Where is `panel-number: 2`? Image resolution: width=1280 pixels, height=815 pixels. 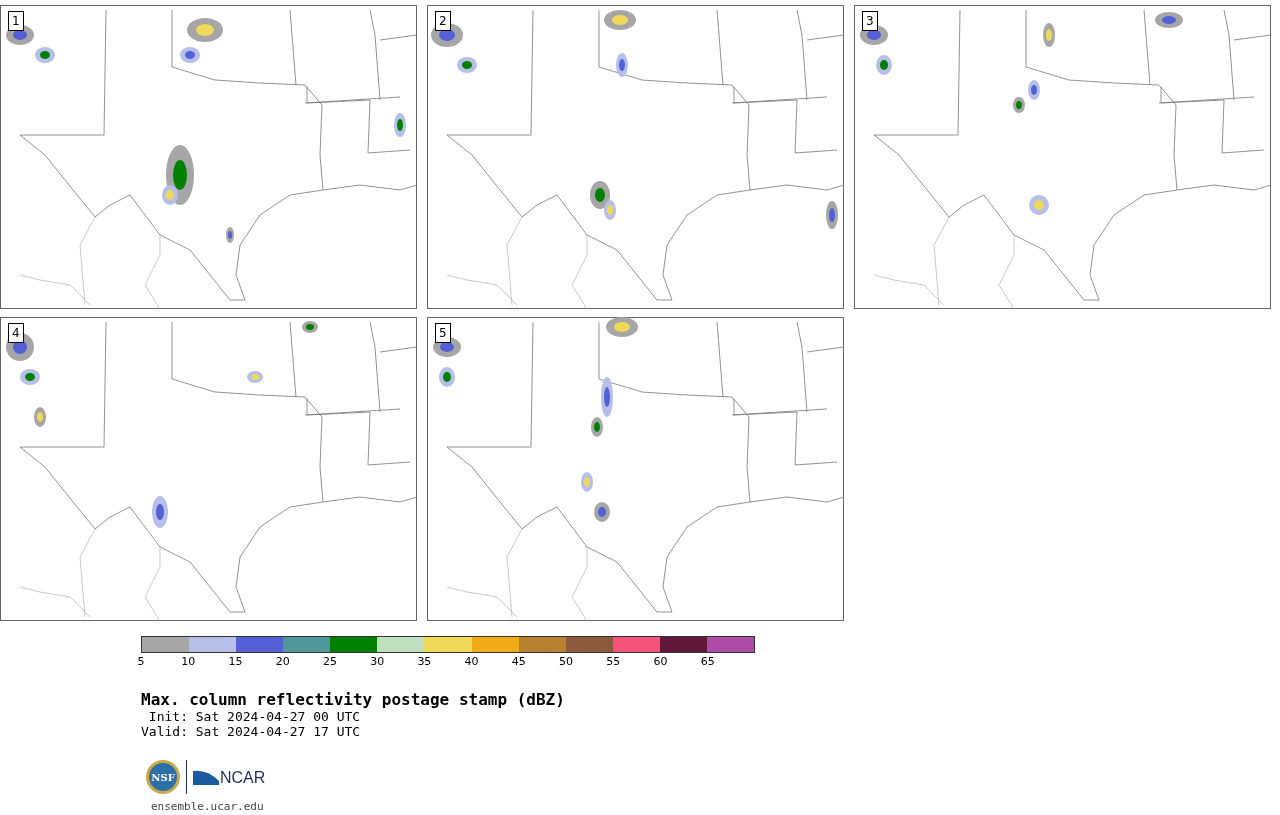
panel-number: 2 is located at coordinates (443, 21).